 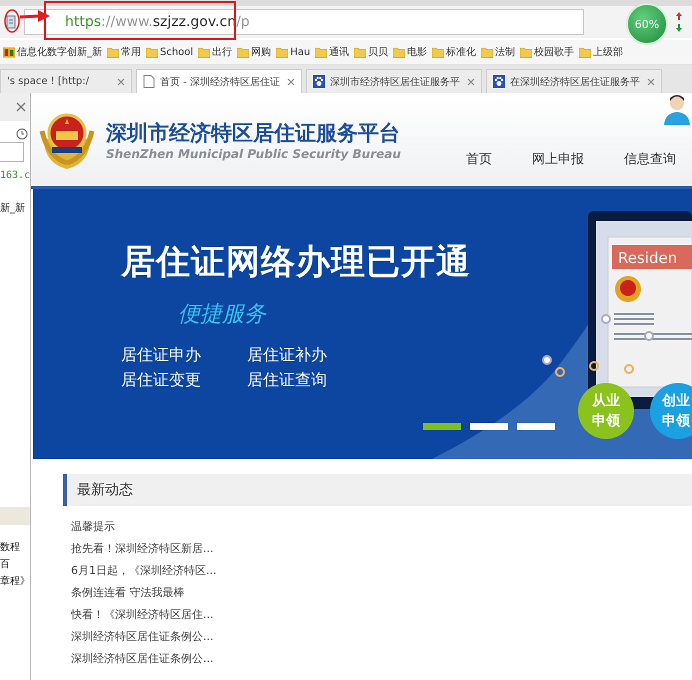 I want to click on browser-tab: 首页 - 深圳经济特区居住证, so click(x=219, y=81).